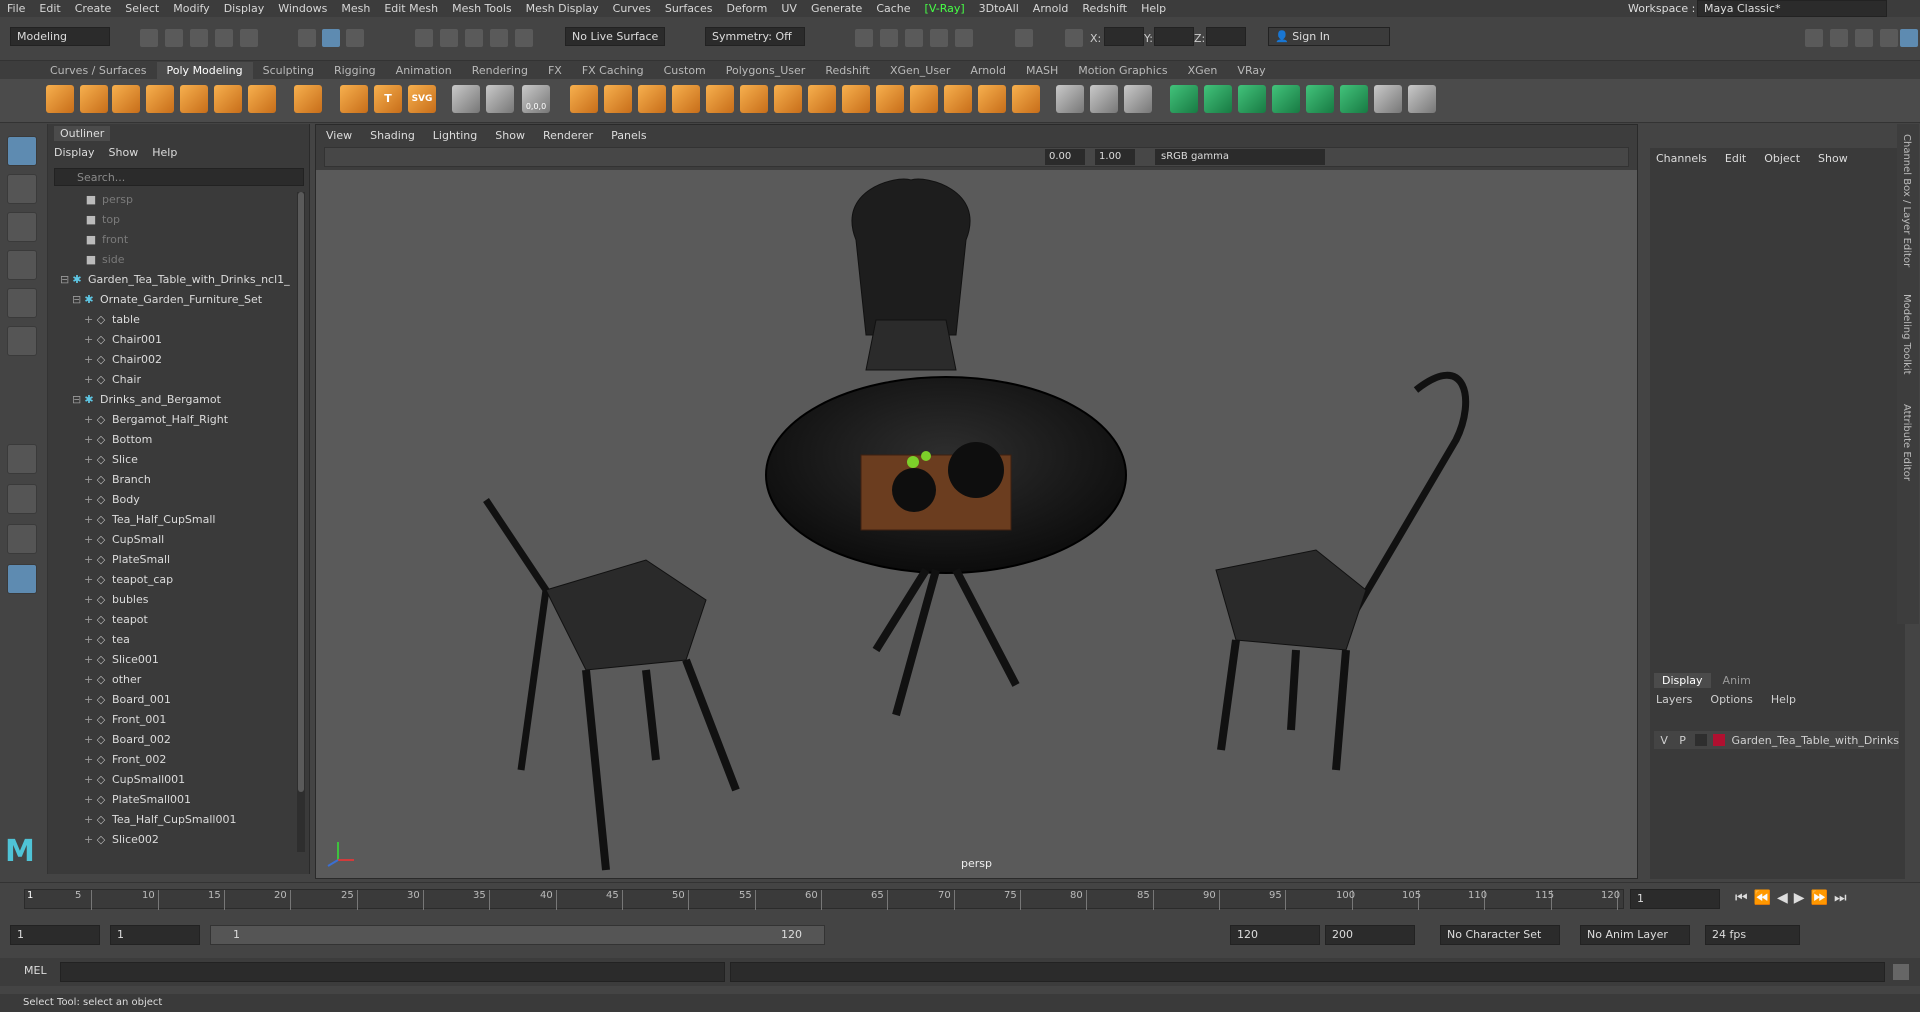  What do you see at coordinates (112, 700) in the screenshot?
I see `outliner-row-mesh-item: + ◇ Board_001` at bounding box center [112, 700].